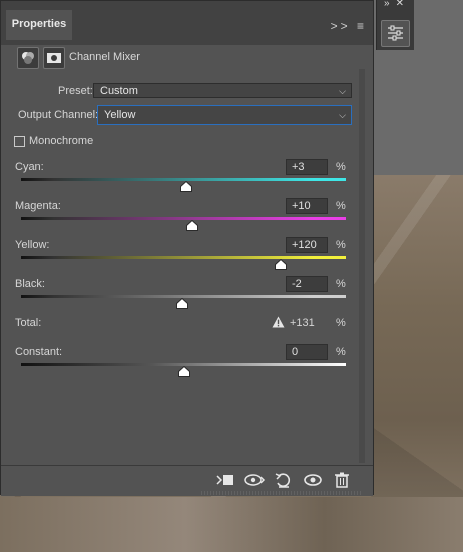 This screenshot has width=463, height=552. Describe the element at coordinates (187, 23) in the screenshot. I see `panel-tabbar: Properties >> ≡` at that location.